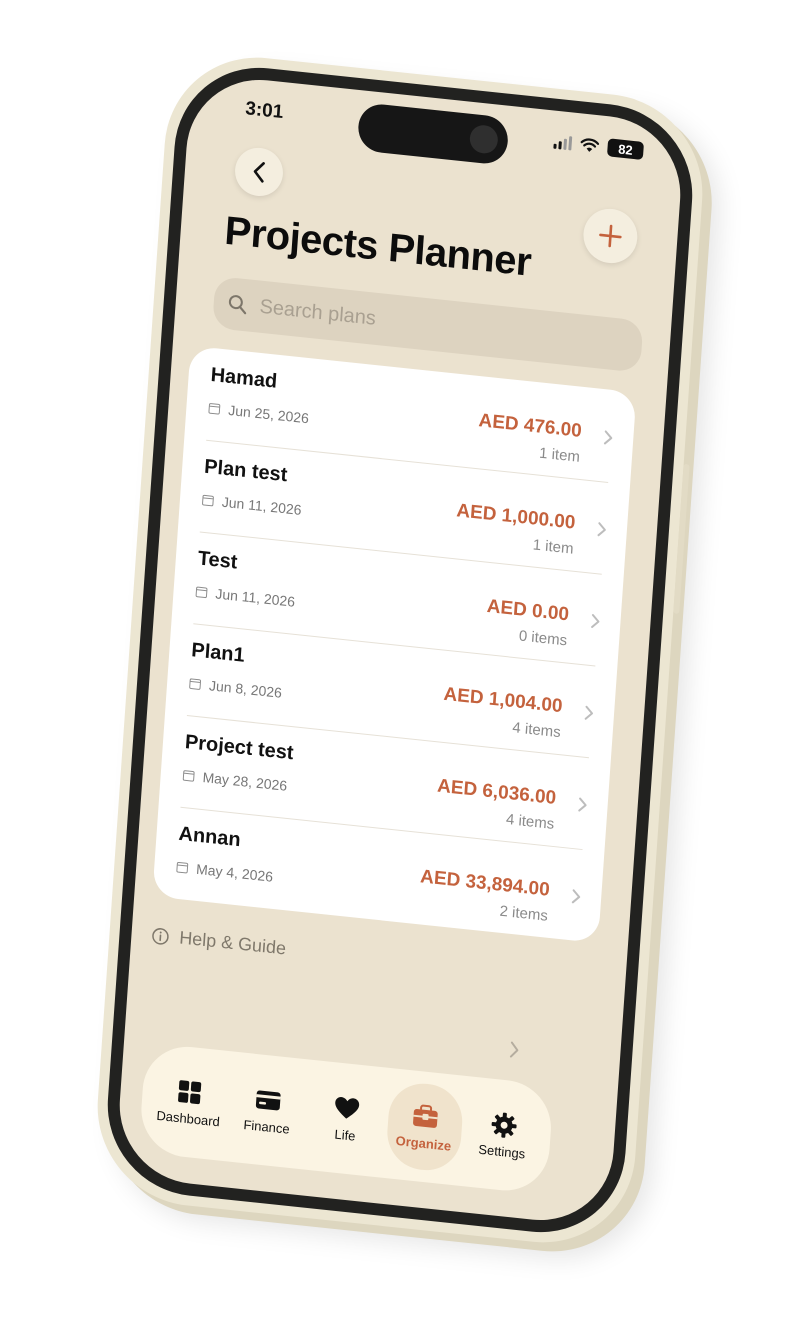 The height and width of the screenshot is (1334, 800). What do you see at coordinates (243, 378) in the screenshot?
I see `plan-name: Hamad` at bounding box center [243, 378].